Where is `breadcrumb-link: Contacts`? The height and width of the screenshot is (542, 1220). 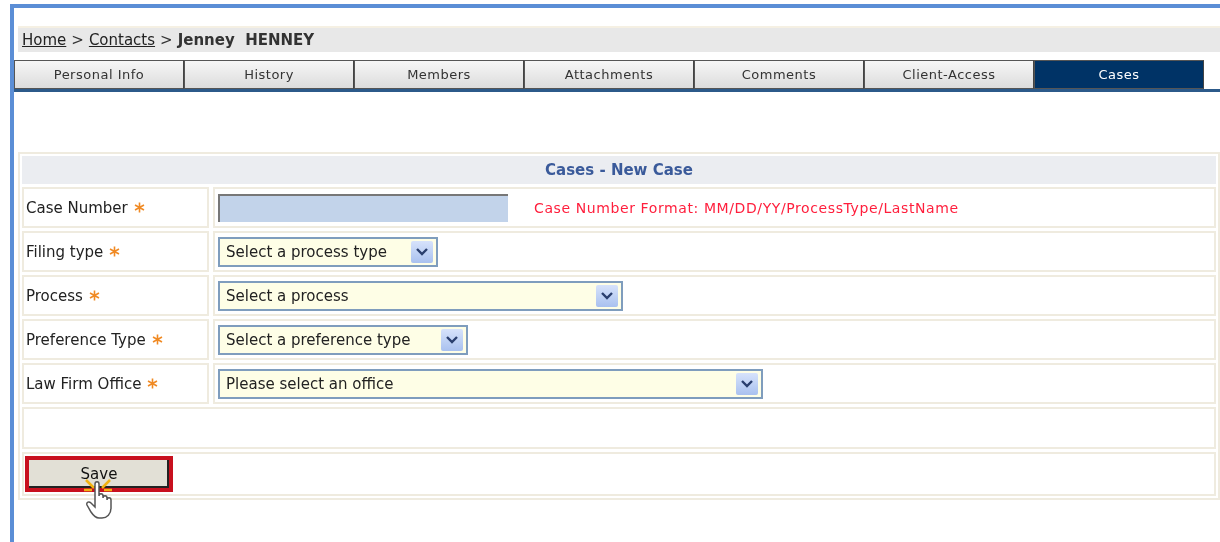
breadcrumb-link: Contacts is located at coordinates (122, 40).